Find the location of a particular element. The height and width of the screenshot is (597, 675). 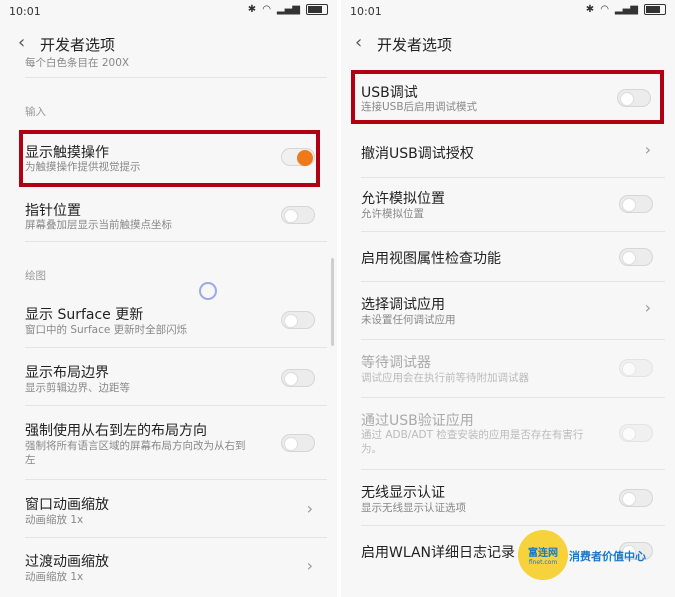

layout-bounds-toggle is located at coordinates (298, 378).